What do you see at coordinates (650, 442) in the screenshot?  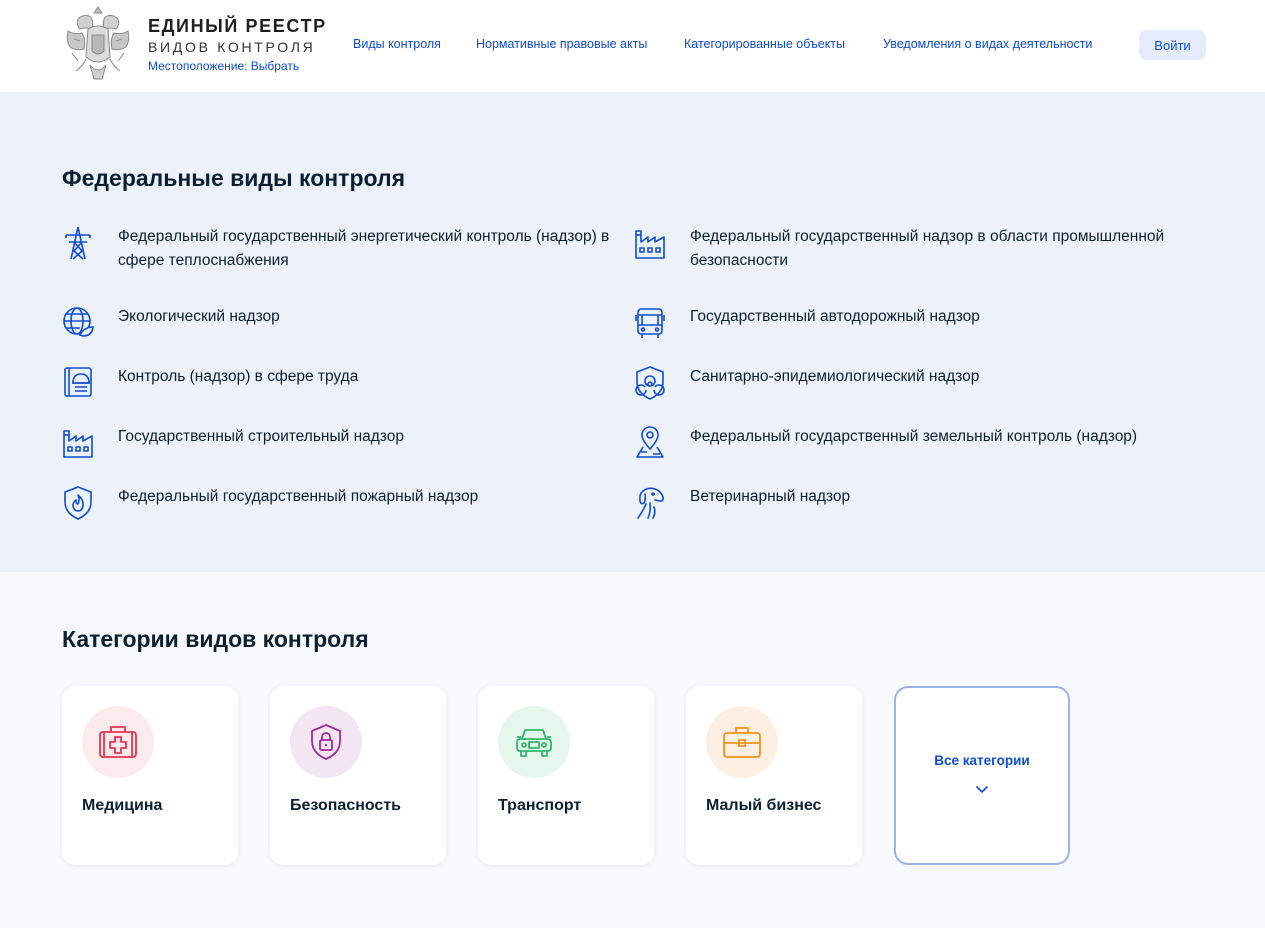 I see `map-pin-icon` at bounding box center [650, 442].